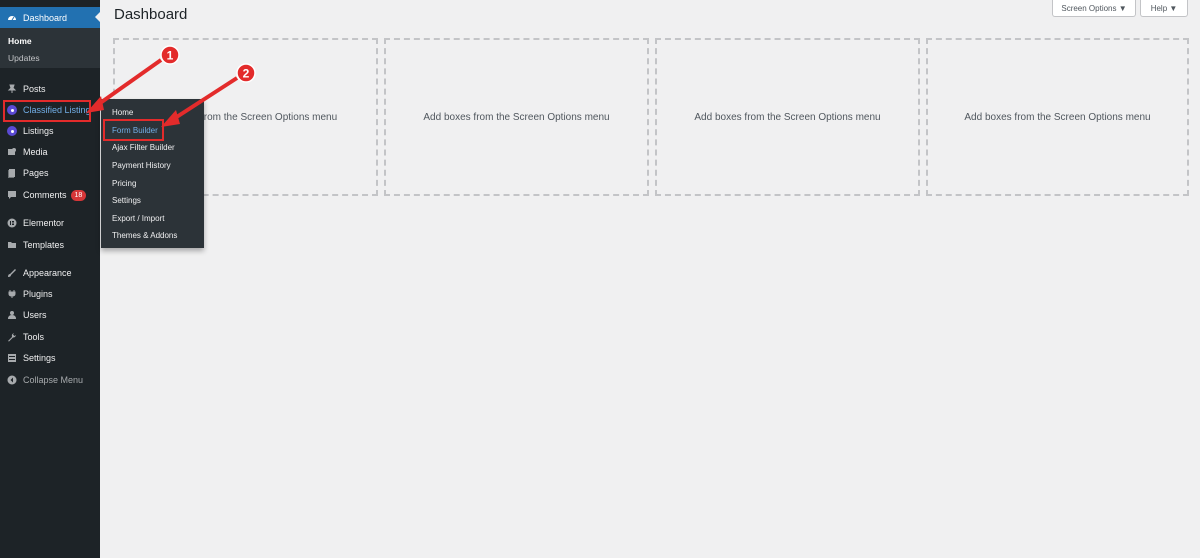 Image resolution: width=1200 pixels, height=558 pixels. I want to click on help-button: Help ▼, so click(1164, 8).